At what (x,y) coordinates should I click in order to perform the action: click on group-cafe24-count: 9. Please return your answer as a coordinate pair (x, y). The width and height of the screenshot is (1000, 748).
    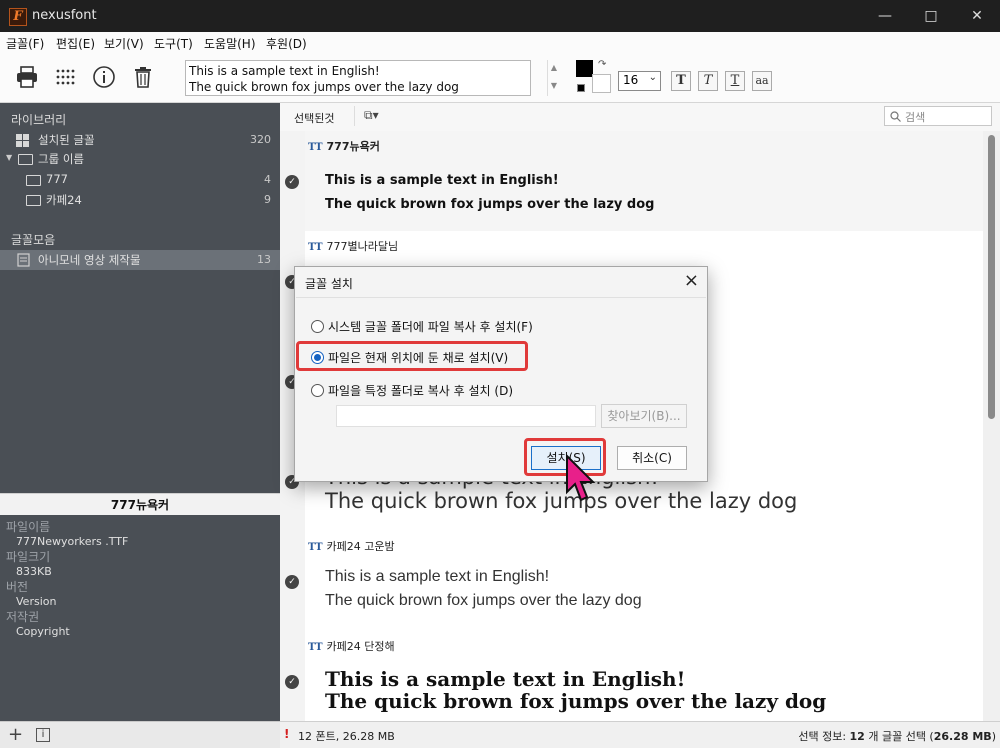
    Looking at the image, I should click on (267, 199).